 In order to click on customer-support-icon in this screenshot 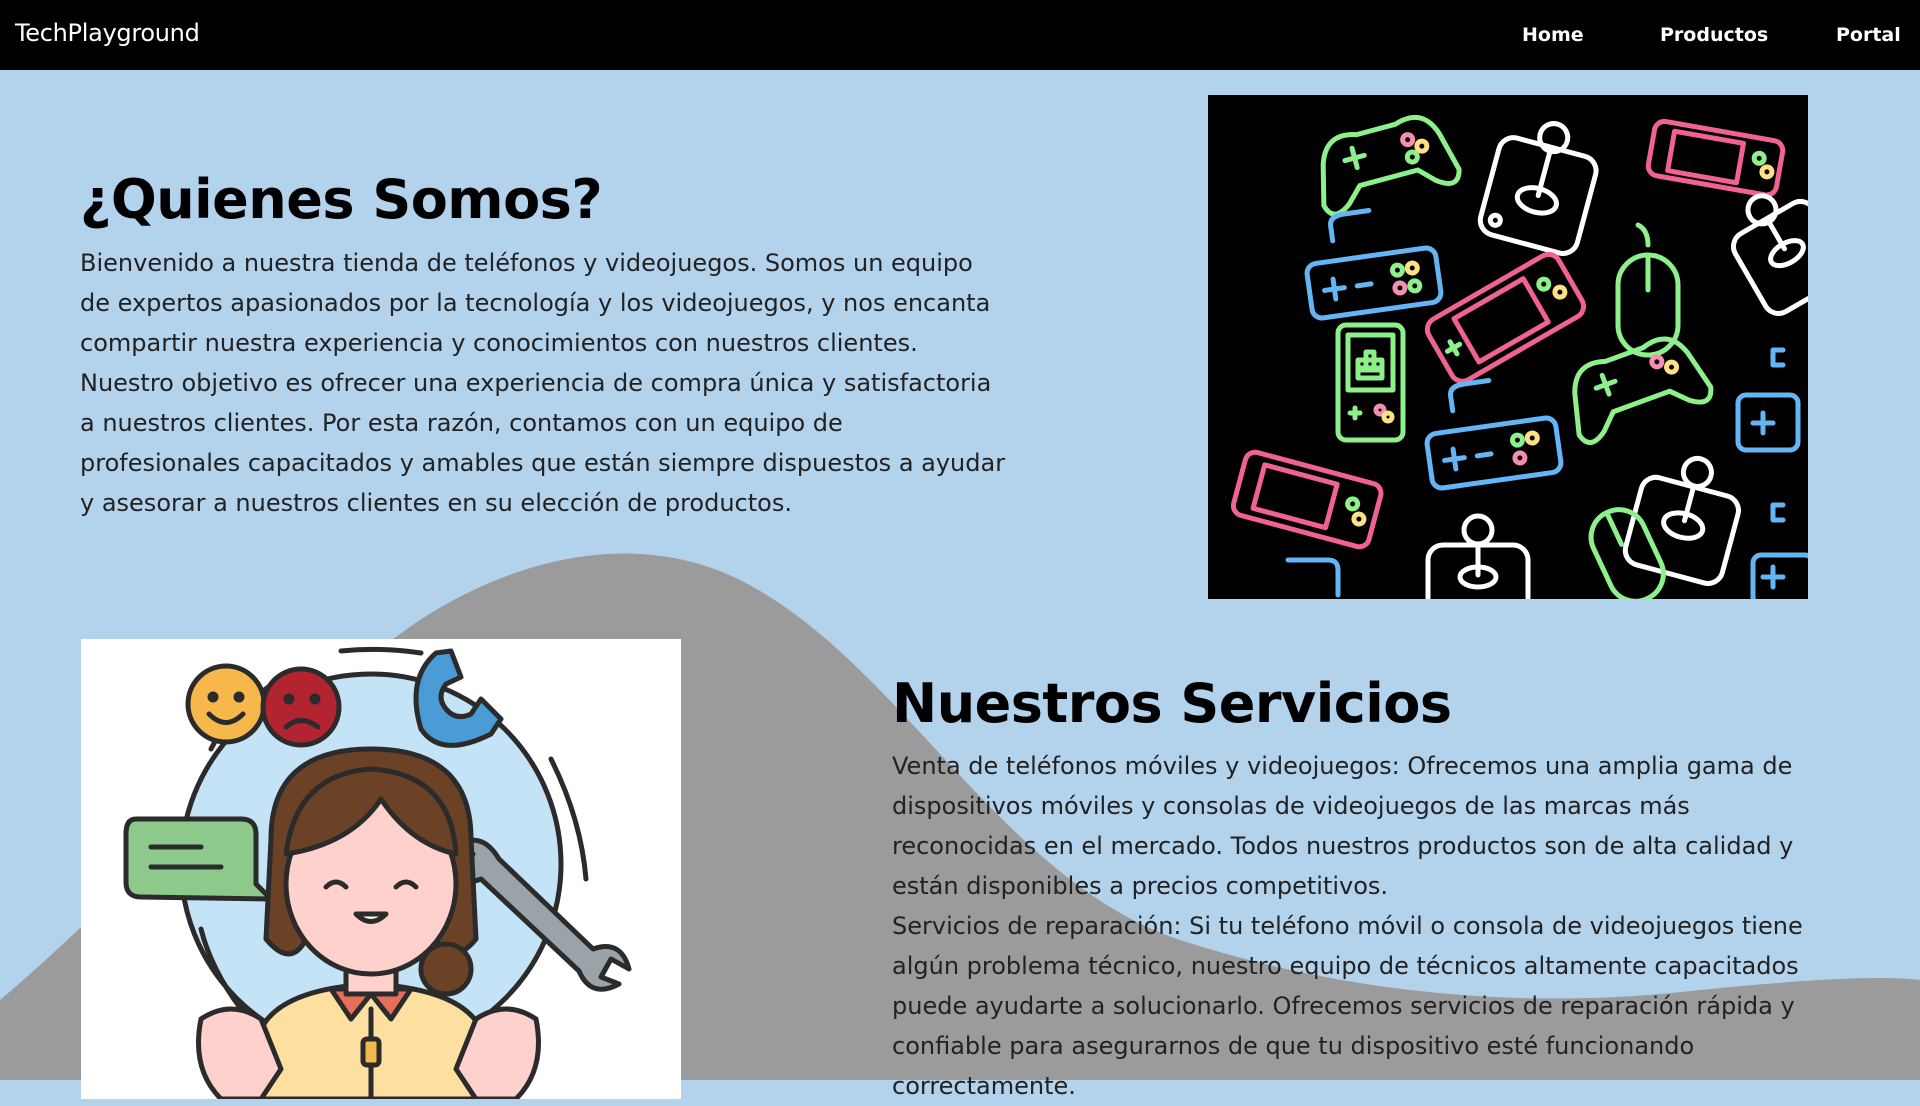, I will do `click(377, 872)`.